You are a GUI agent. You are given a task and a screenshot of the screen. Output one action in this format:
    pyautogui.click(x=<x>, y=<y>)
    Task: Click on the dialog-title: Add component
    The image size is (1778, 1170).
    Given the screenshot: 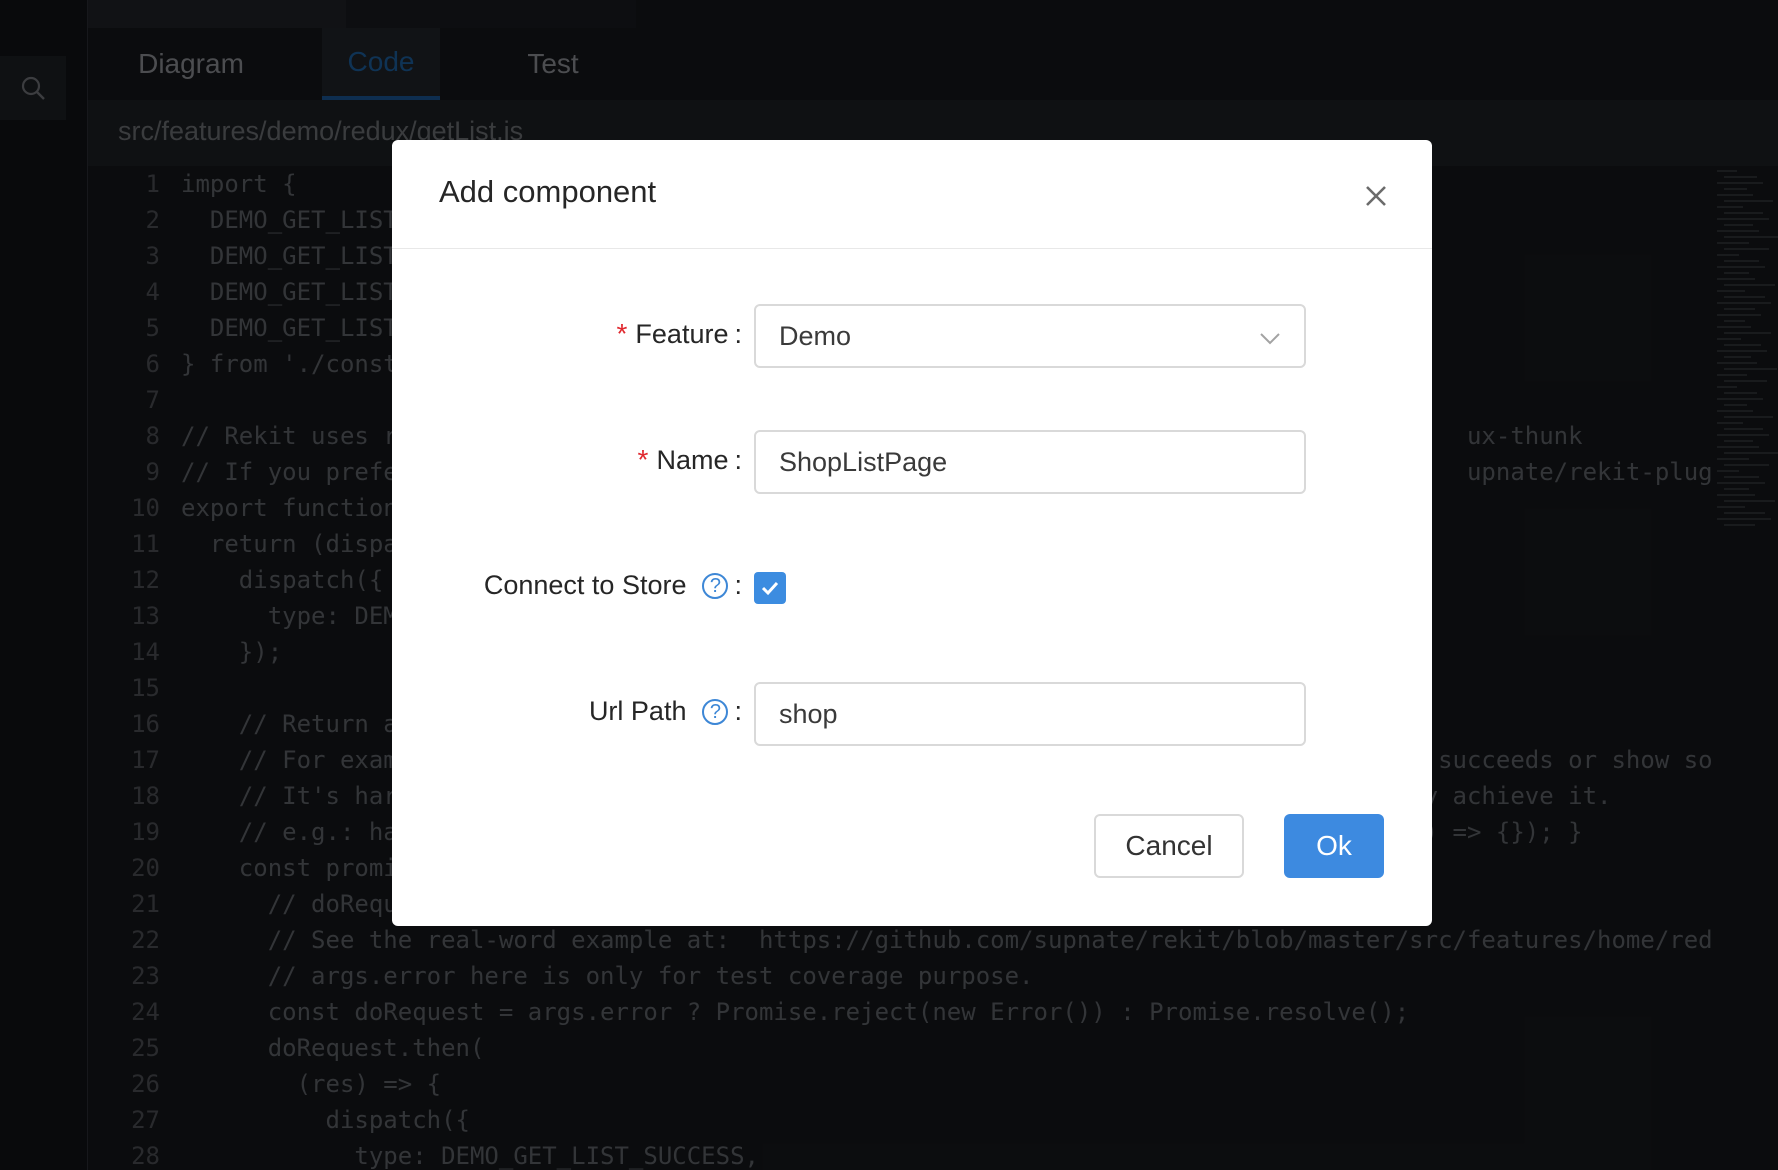 What is the action you would take?
    pyautogui.click(x=548, y=191)
    